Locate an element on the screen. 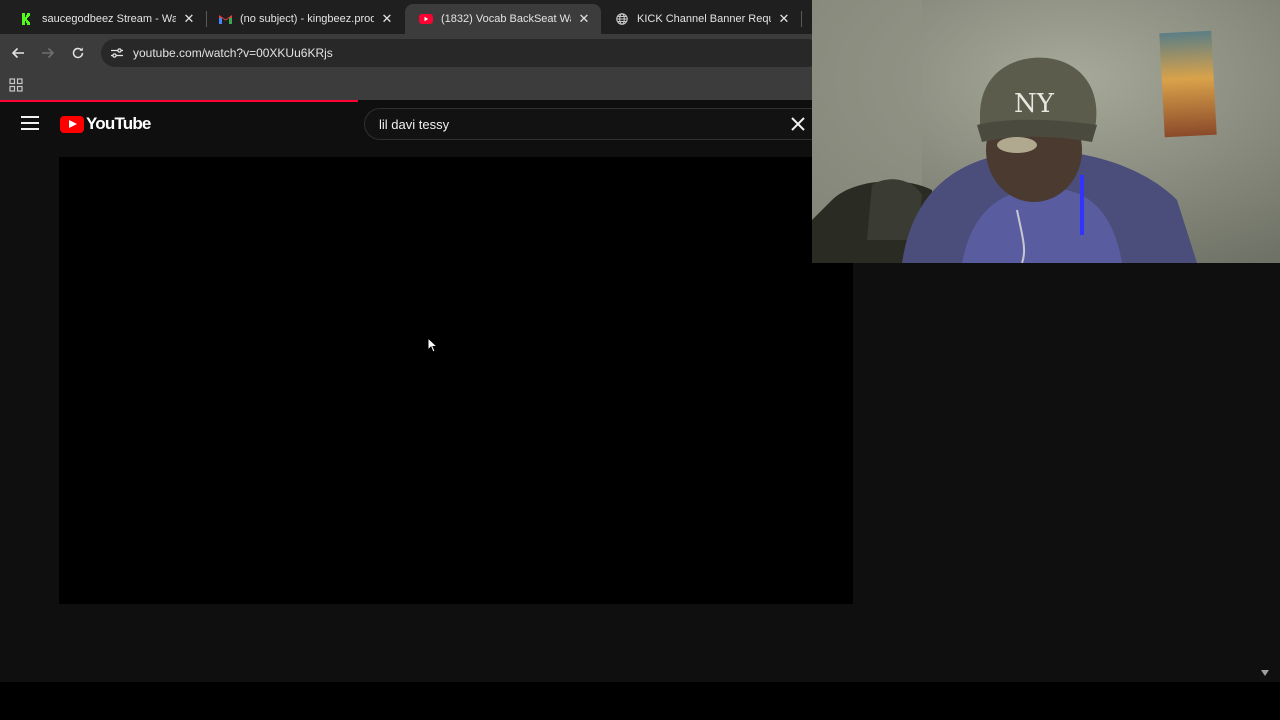  apps-grid-icon is located at coordinates (16, 85).